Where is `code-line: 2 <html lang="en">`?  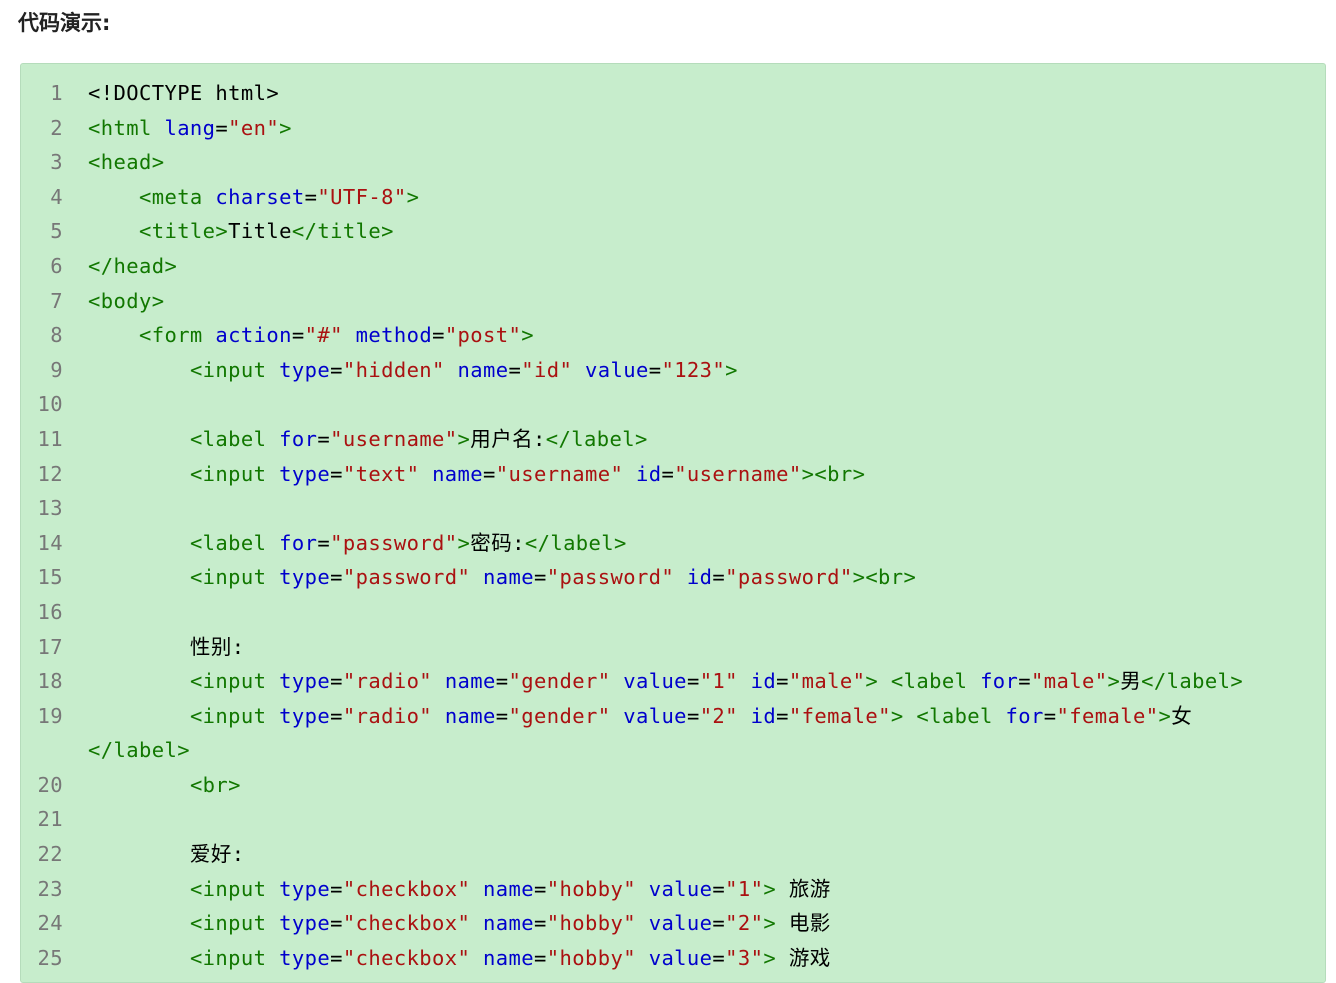 code-line: 2 <html lang="en"> is located at coordinates (673, 128).